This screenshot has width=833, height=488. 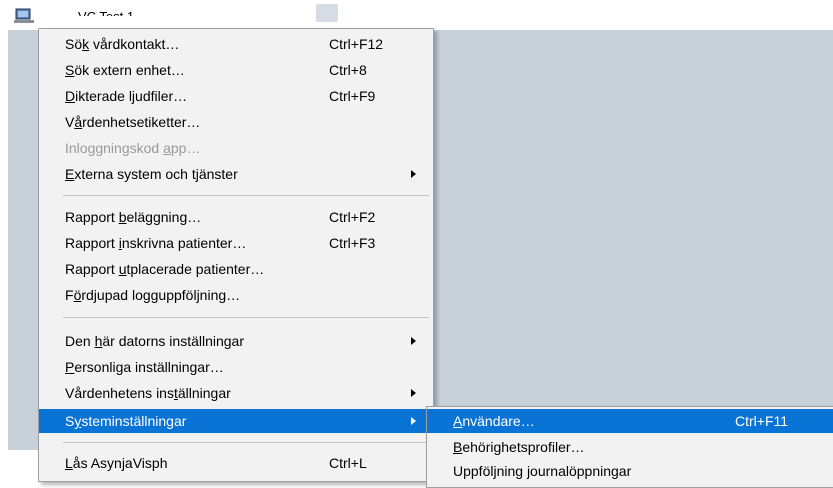 I want to click on menu-item-label: Vårdenhetens inställningar, so click(x=148, y=393).